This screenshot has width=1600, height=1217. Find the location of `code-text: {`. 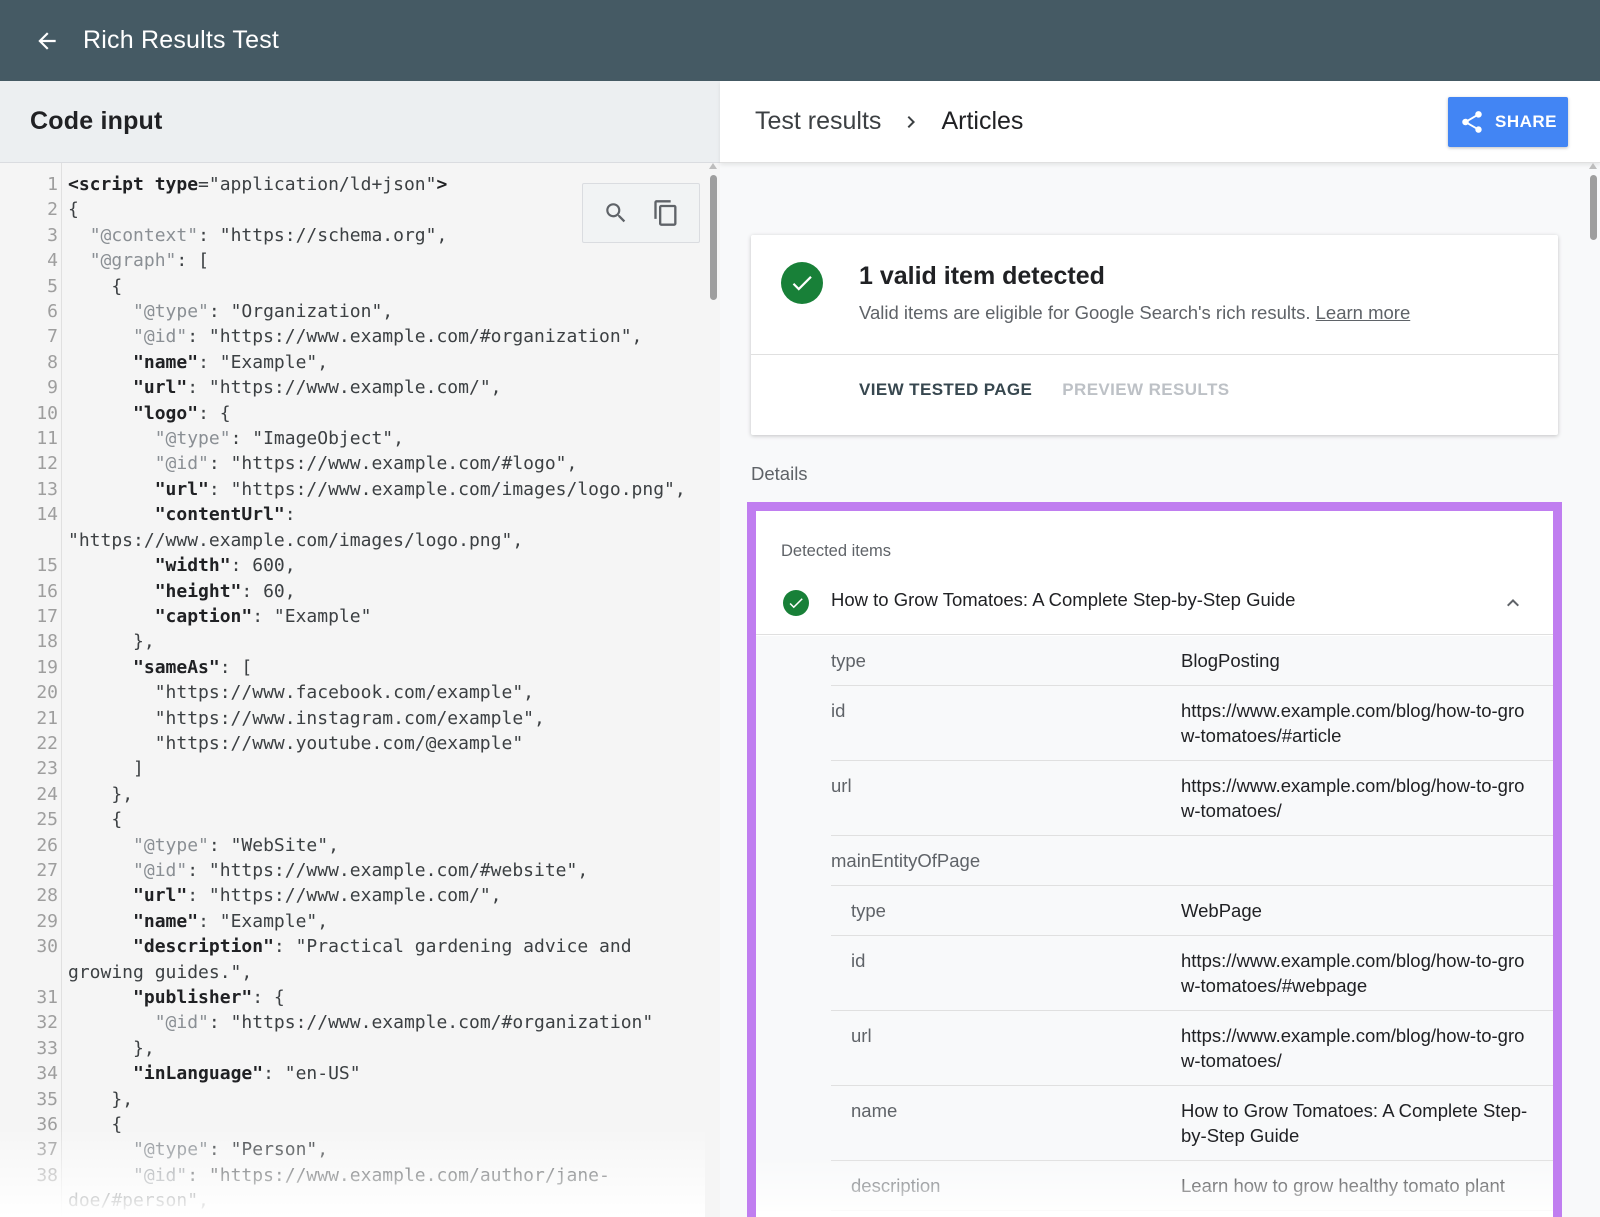

code-text: { is located at coordinates (95, 286).